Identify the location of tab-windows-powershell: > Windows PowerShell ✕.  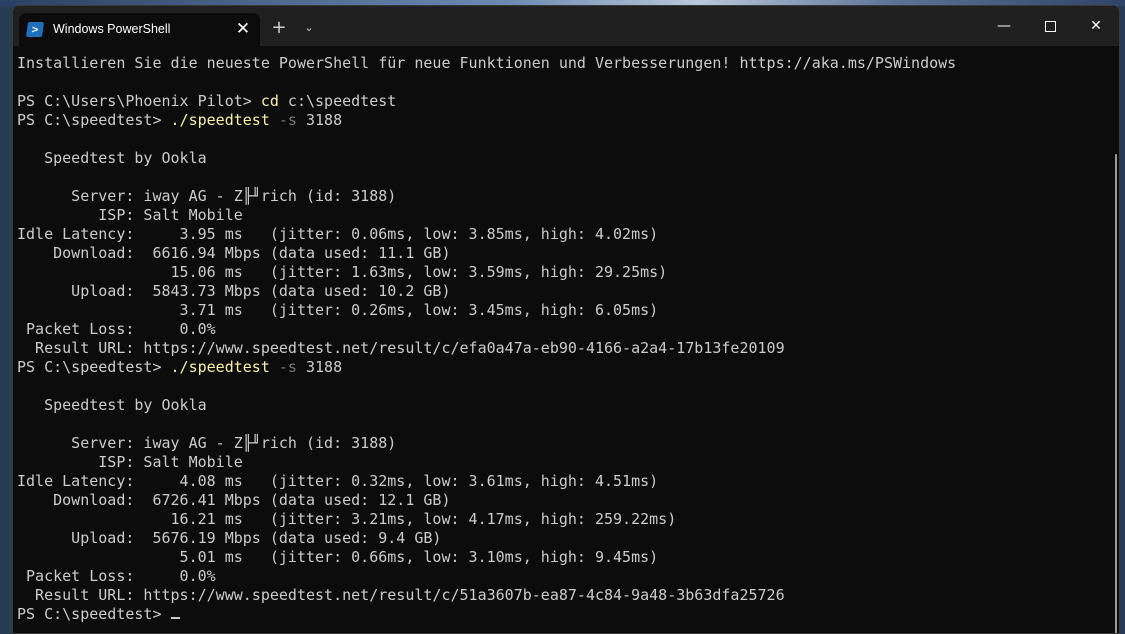
(139, 29).